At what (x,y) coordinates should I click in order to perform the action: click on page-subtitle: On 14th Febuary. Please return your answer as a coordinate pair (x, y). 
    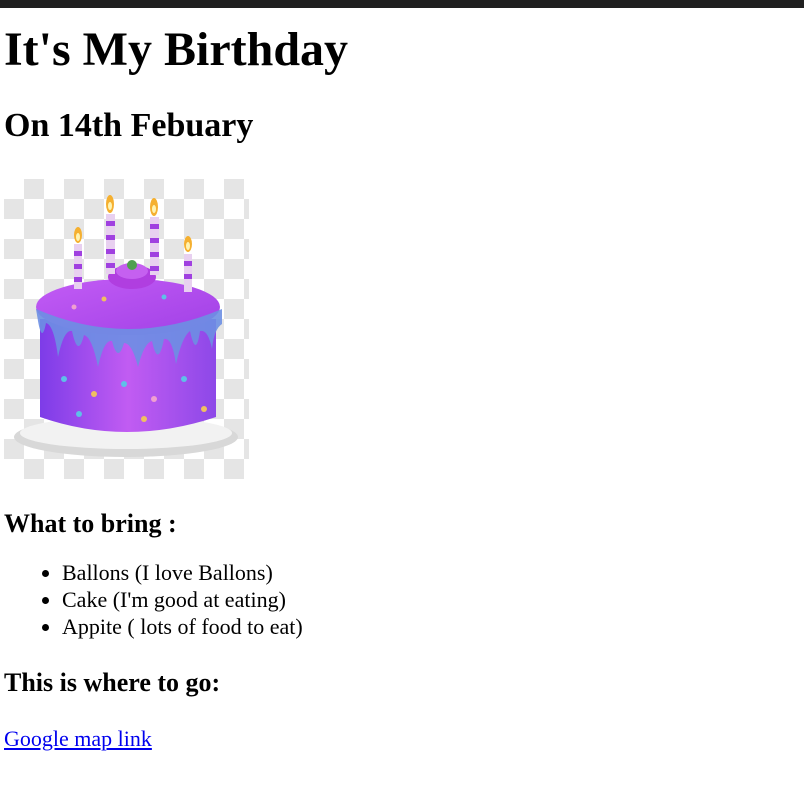
    Looking at the image, I should click on (129, 125).